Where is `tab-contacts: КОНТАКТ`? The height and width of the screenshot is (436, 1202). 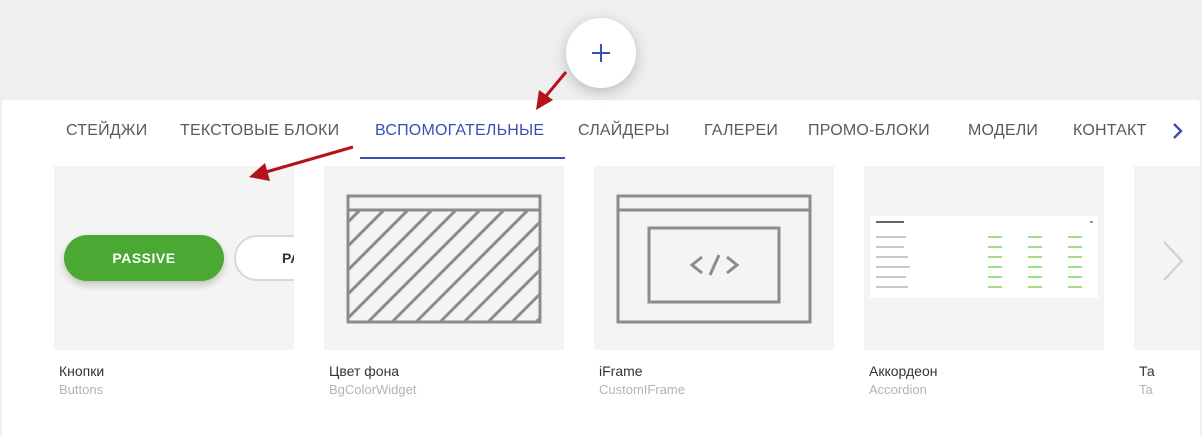 tab-contacts: КОНТАКТ is located at coordinates (1110, 131).